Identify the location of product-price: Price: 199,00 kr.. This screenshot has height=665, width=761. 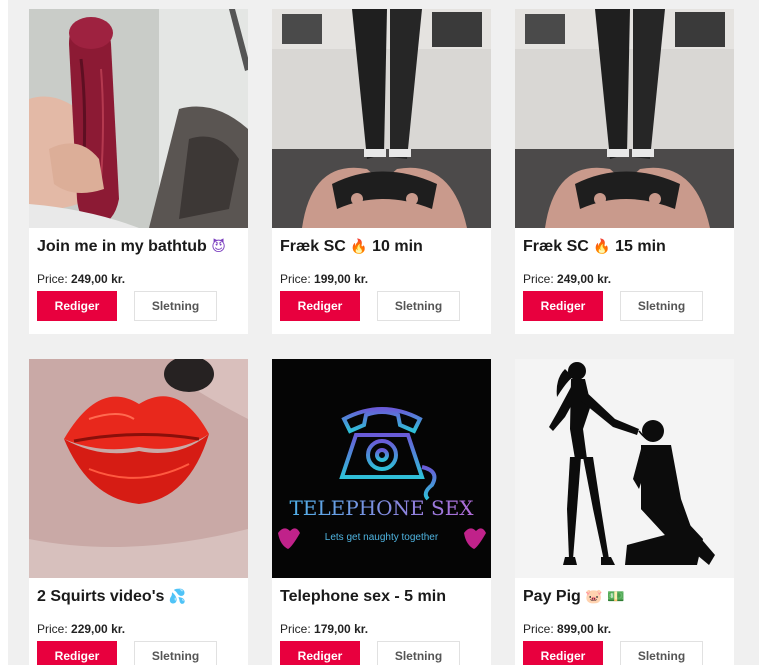
(324, 279).